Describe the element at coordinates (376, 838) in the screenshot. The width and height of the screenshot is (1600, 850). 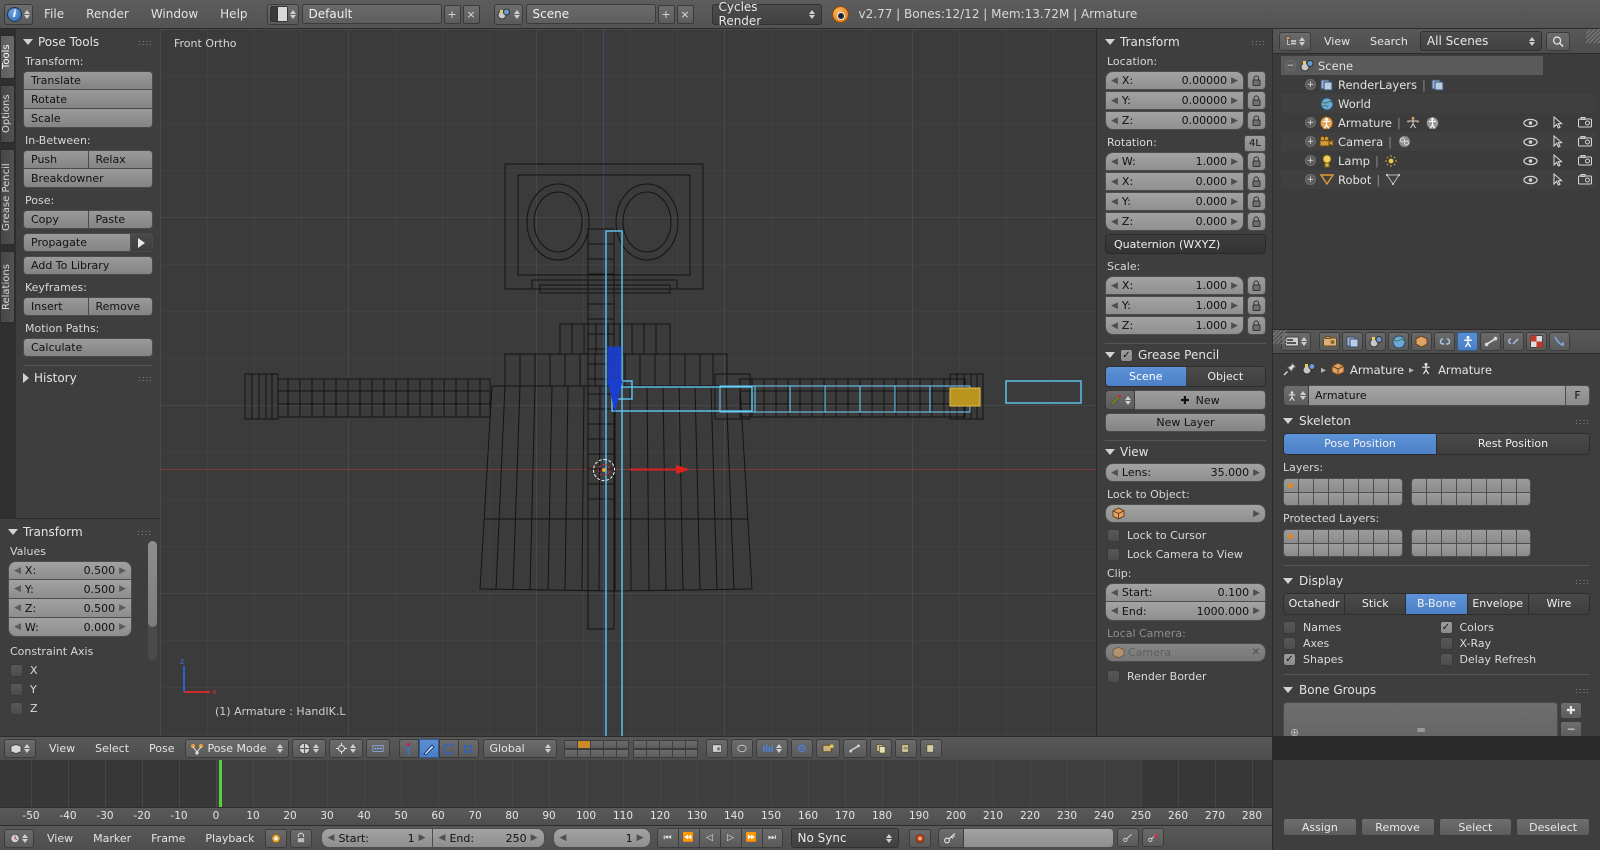
I see `frame-start-field: ◀ Start: 1 ▶` at that location.